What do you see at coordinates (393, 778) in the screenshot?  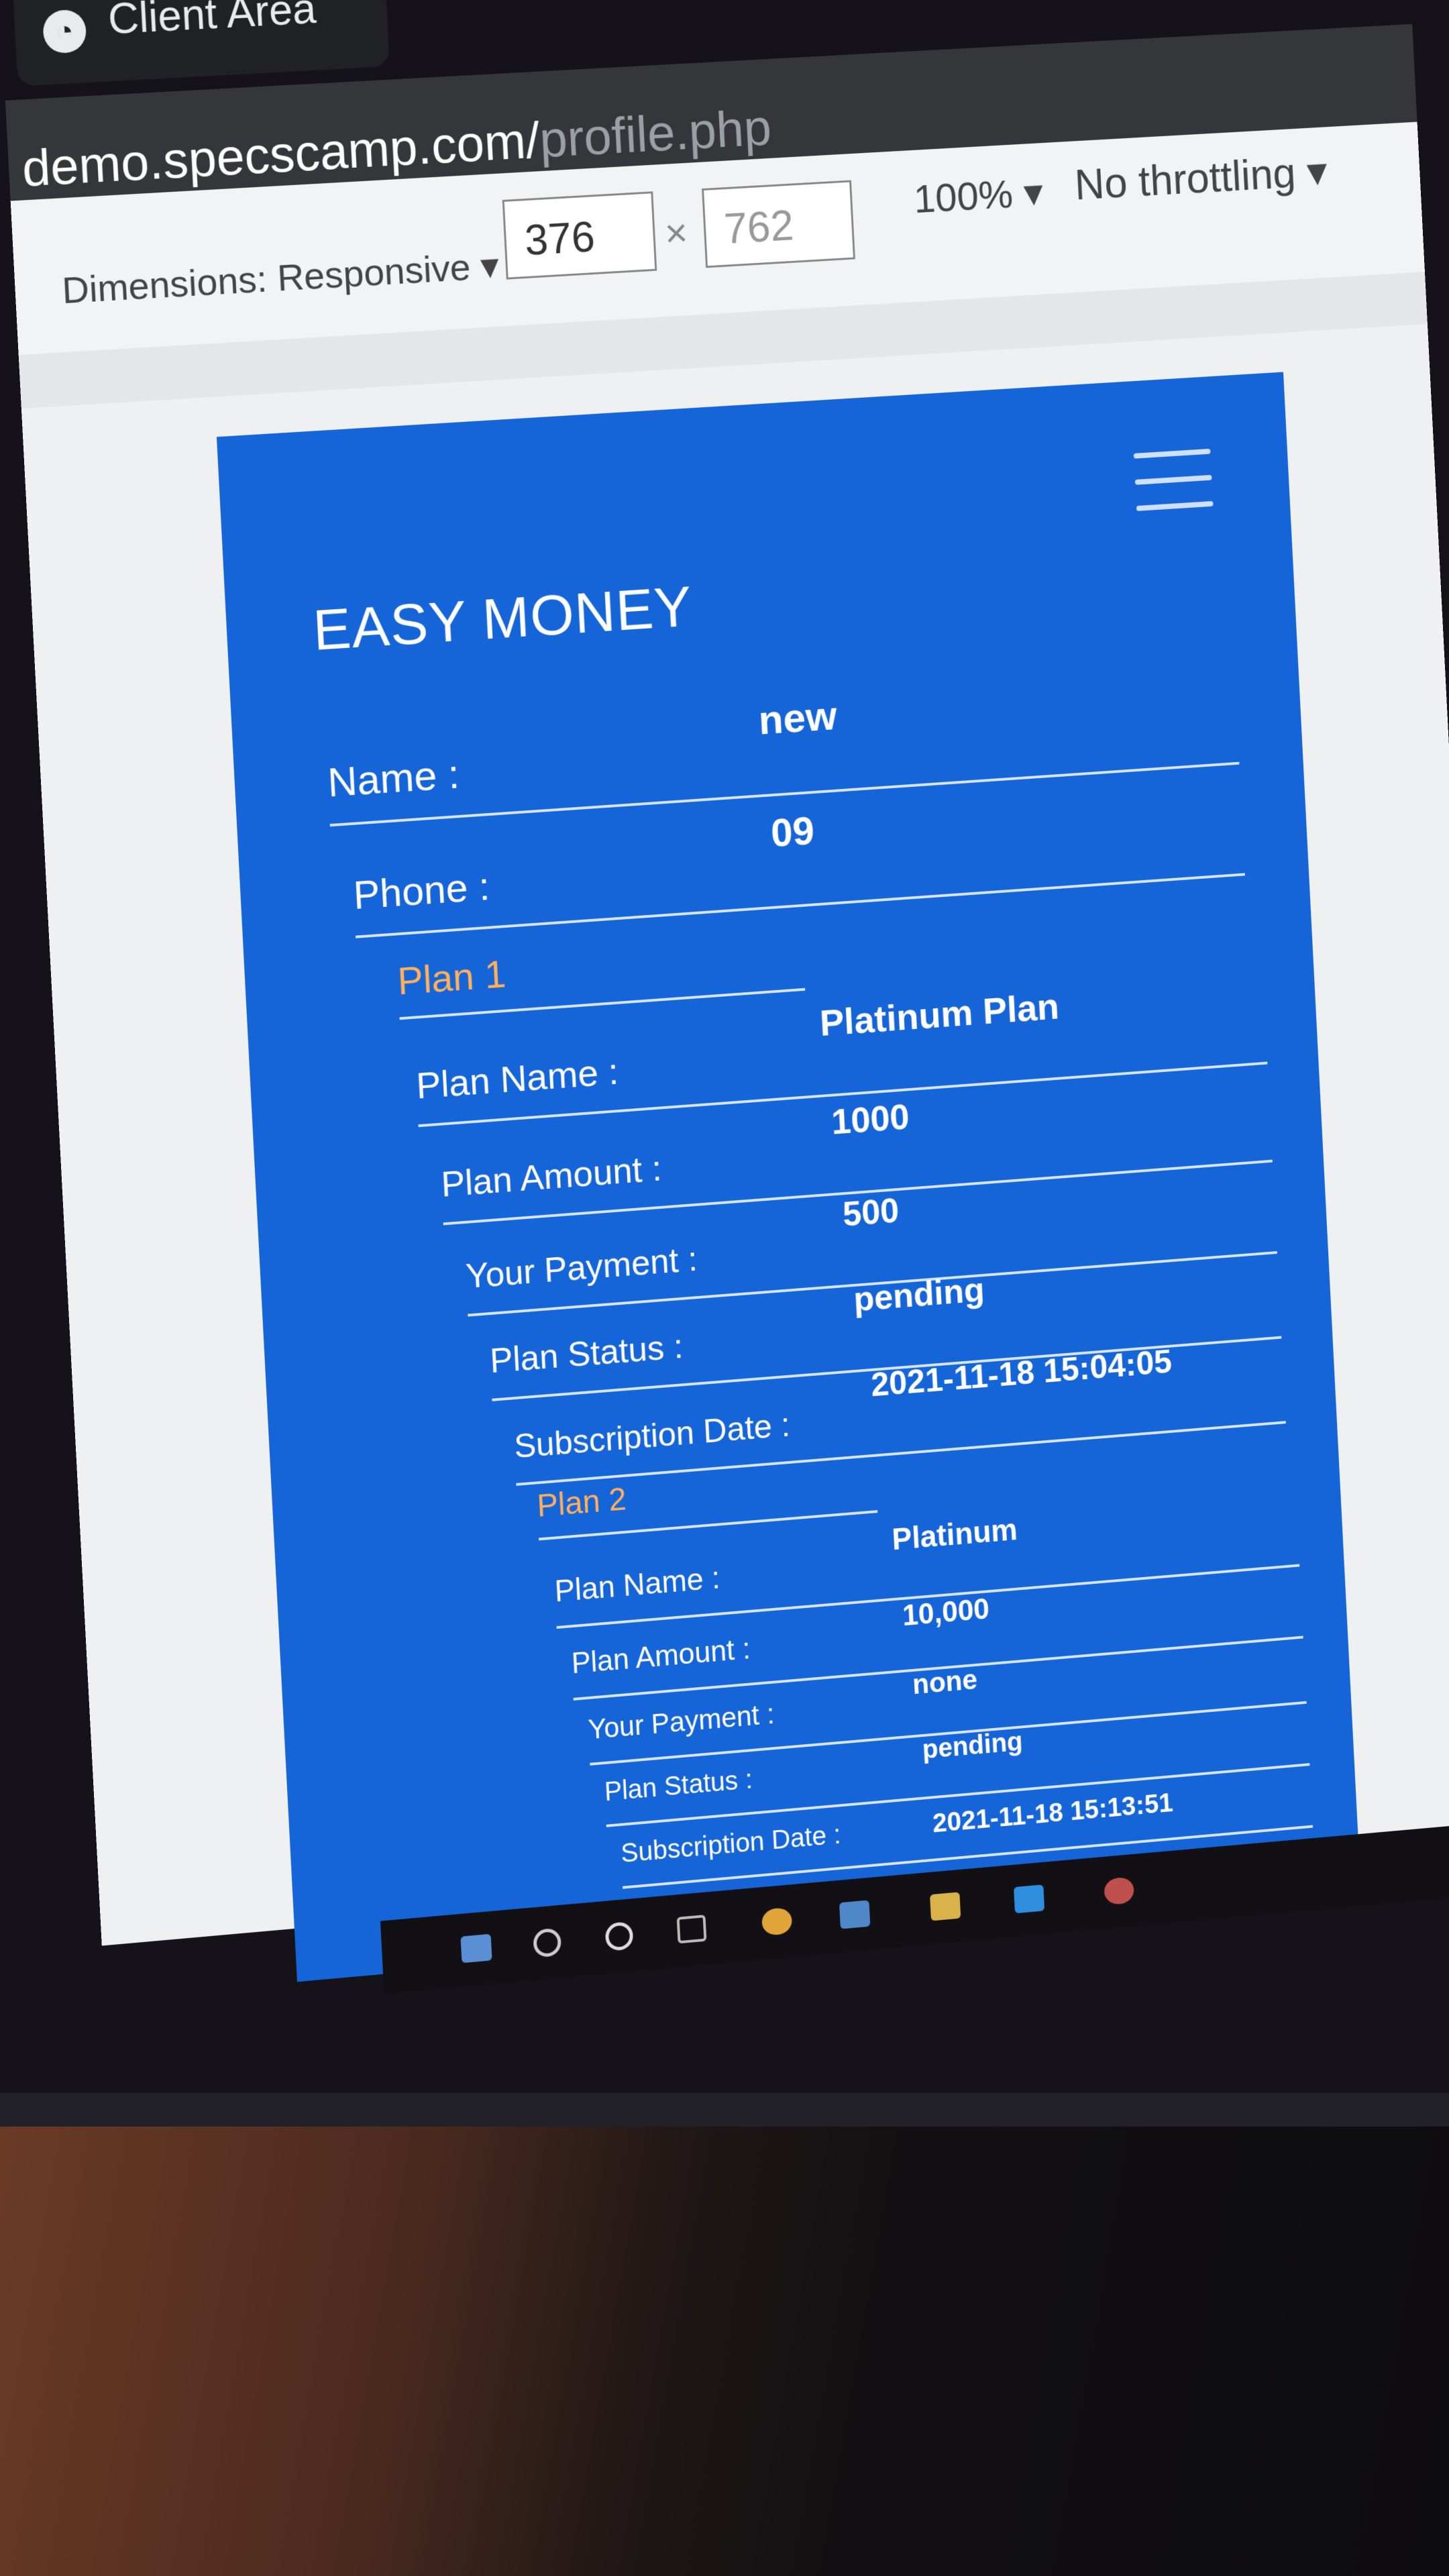 I see `name-label: Name :` at bounding box center [393, 778].